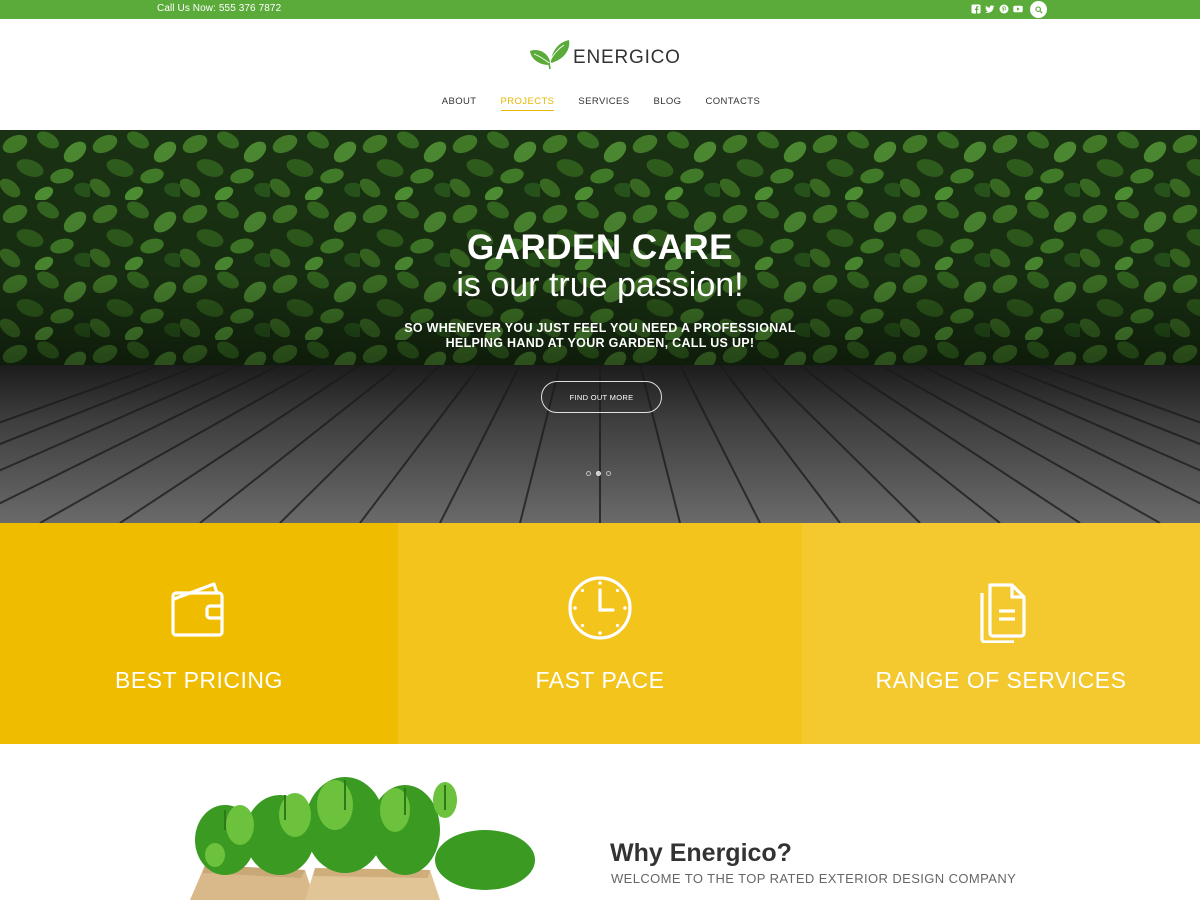 Image resolution: width=1200 pixels, height=900 pixels. What do you see at coordinates (600, 608) in the screenshot?
I see `clock-icon` at bounding box center [600, 608].